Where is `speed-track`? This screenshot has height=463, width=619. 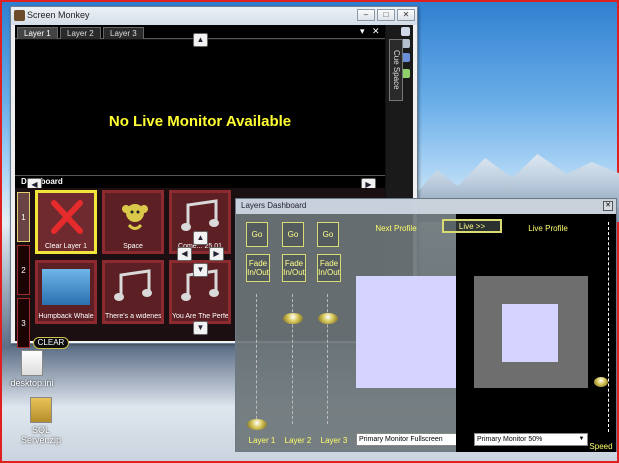
speed-track is located at coordinates (609, 327).